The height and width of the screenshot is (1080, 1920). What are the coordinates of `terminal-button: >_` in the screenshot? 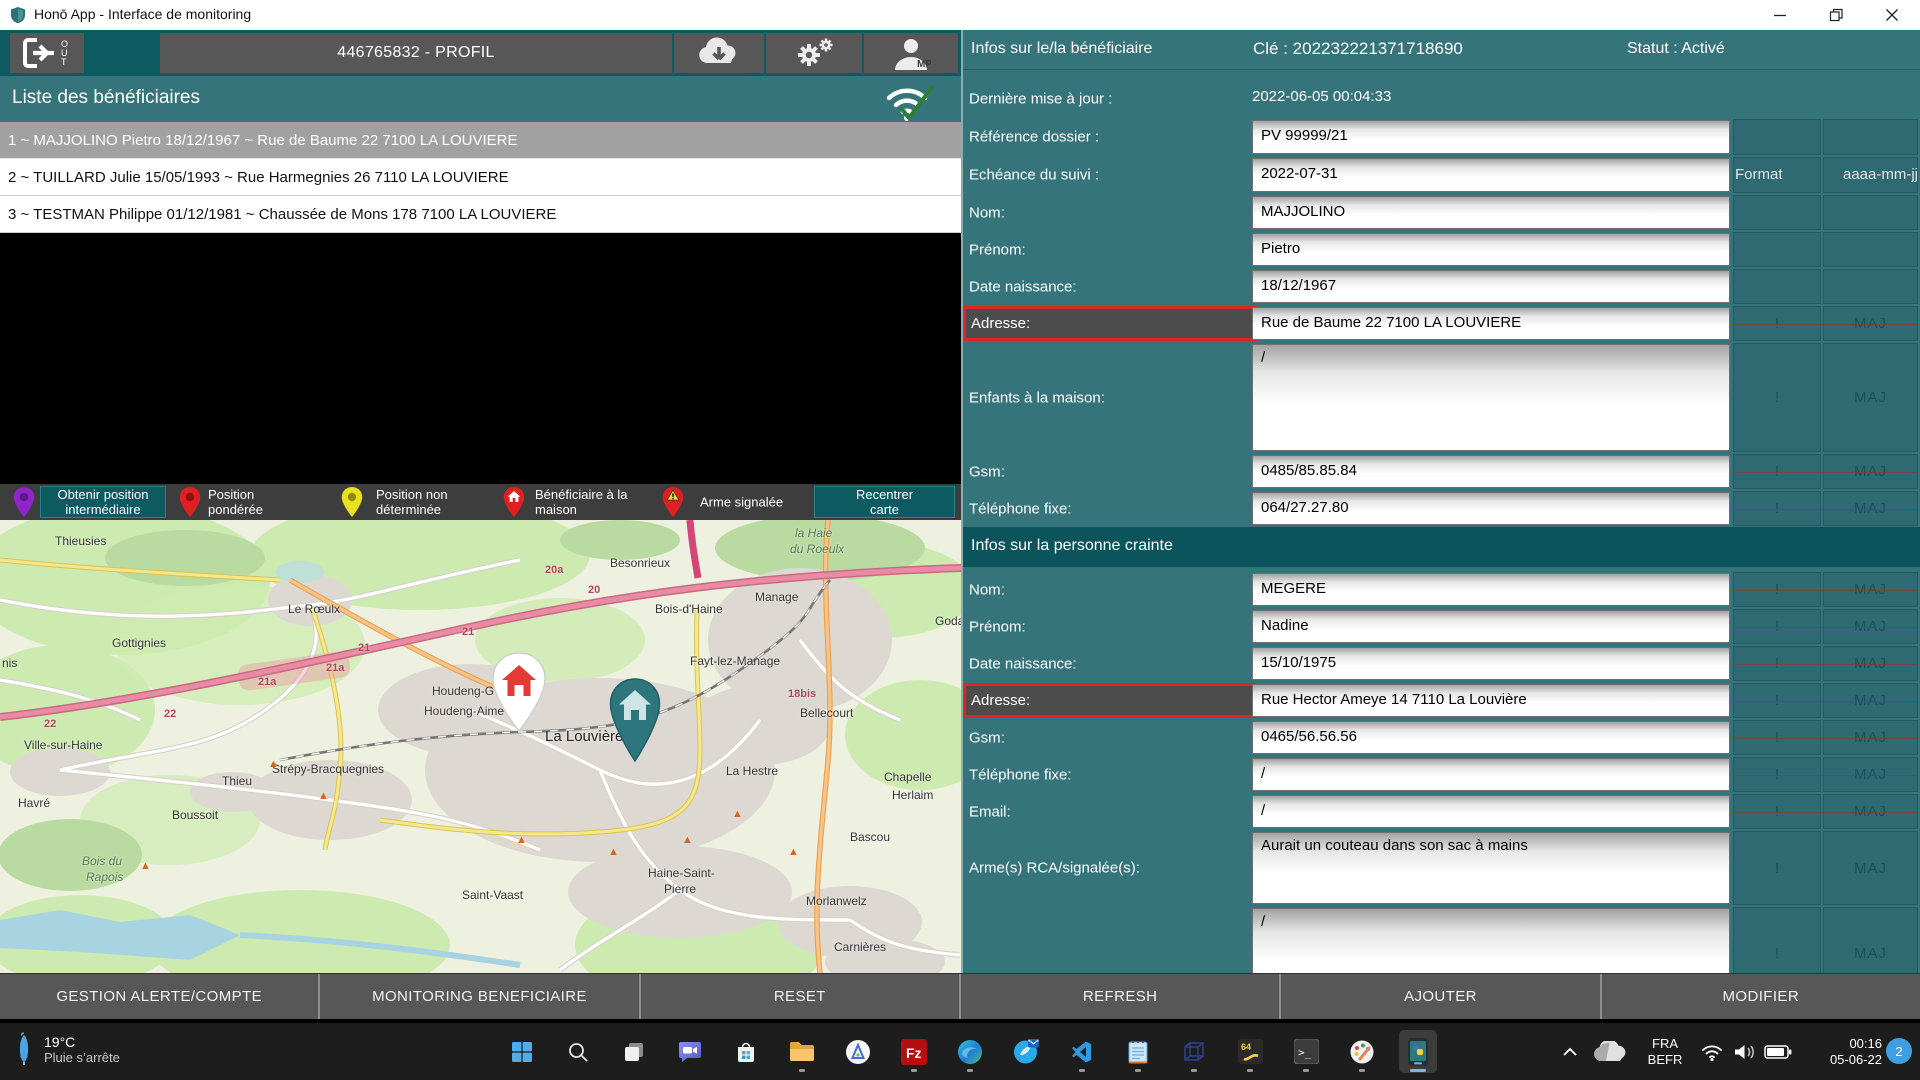 It's located at (1306, 1051).